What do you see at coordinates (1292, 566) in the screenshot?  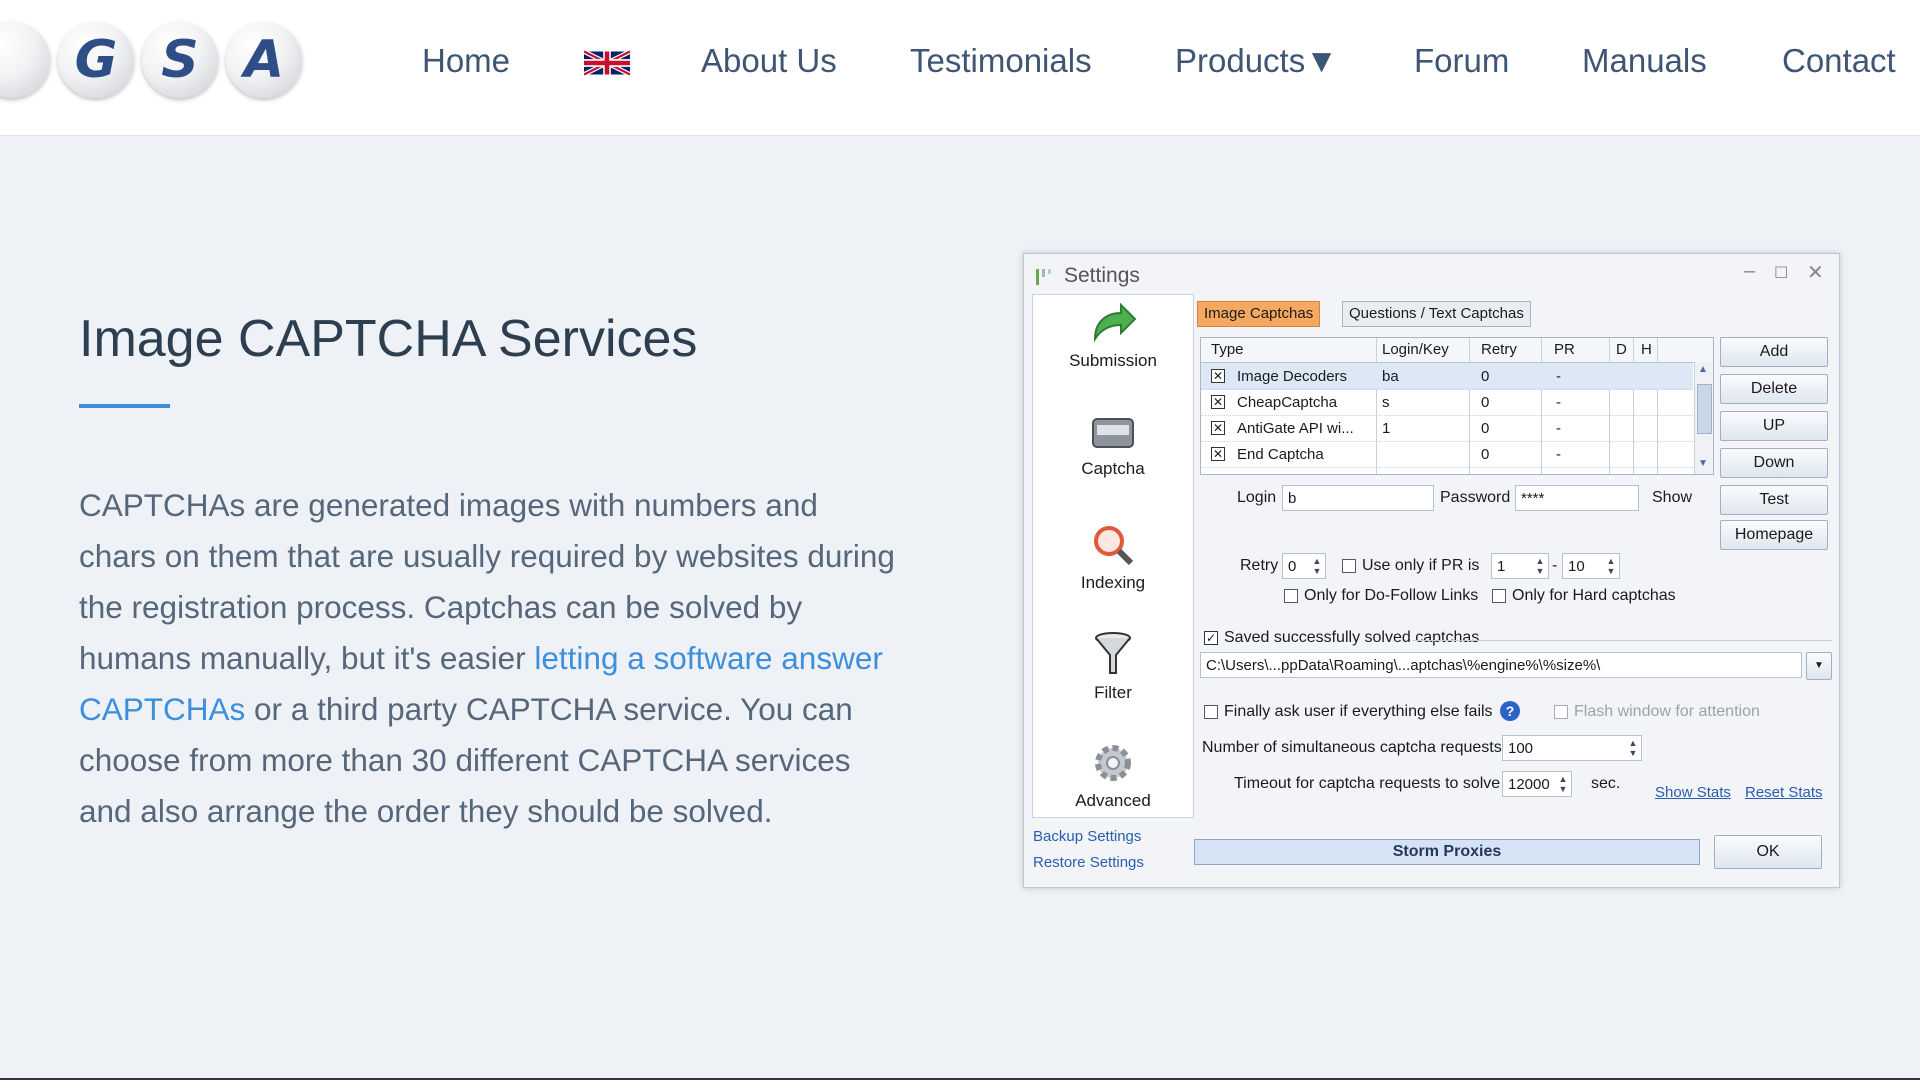 I see `retry-value: 0` at bounding box center [1292, 566].